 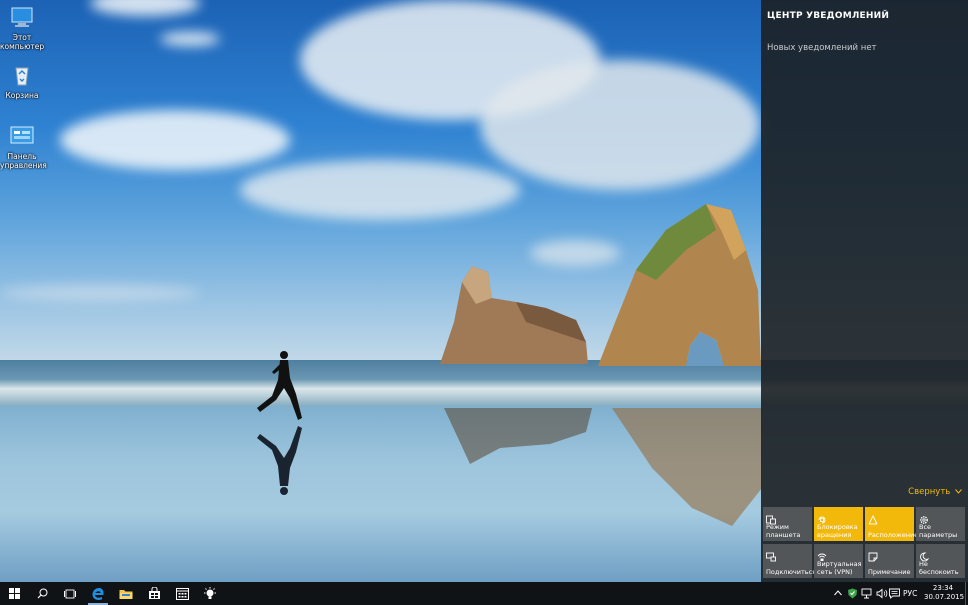 What do you see at coordinates (828, 16) in the screenshot?
I see `action-center-title: ЦЕНТР УВЕДОМЛЕНИЙ` at bounding box center [828, 16].